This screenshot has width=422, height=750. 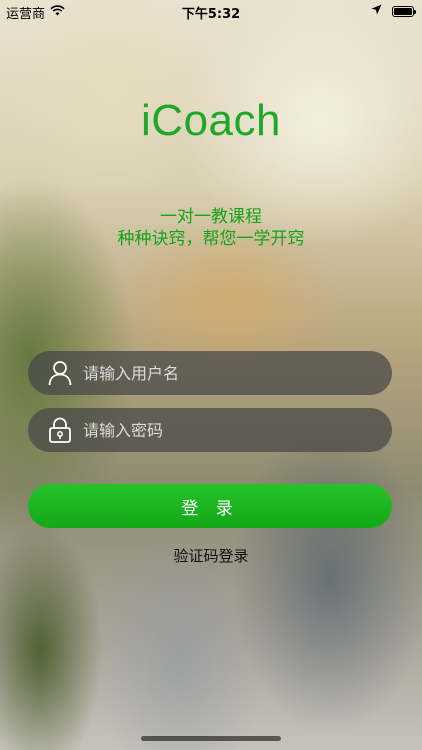 I want to click on login-button: 登 录, so click(x=210, y=506).